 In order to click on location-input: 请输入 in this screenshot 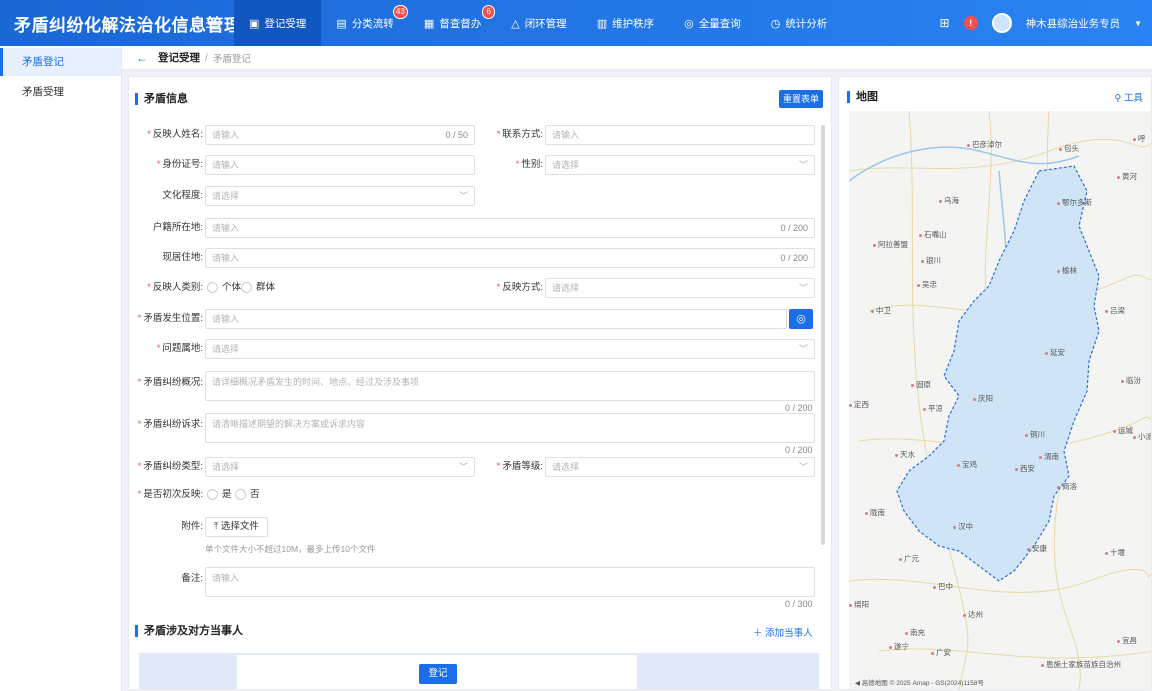, I will do `click(496, 319)`.